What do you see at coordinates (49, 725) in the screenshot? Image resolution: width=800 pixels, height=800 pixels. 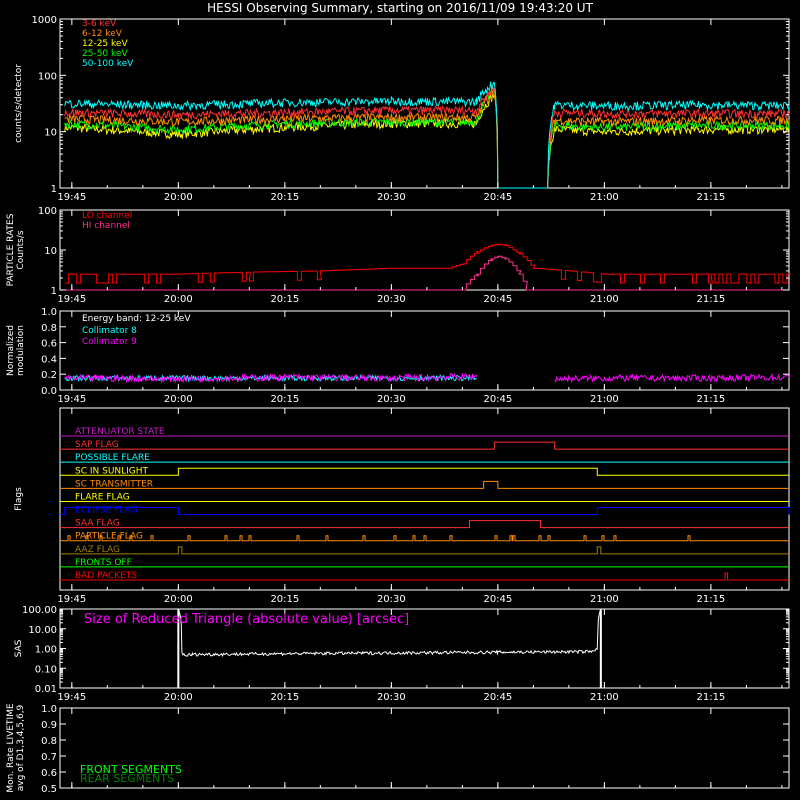 I see `y-tick-label: 0.9` at bounding box center [49, 725].